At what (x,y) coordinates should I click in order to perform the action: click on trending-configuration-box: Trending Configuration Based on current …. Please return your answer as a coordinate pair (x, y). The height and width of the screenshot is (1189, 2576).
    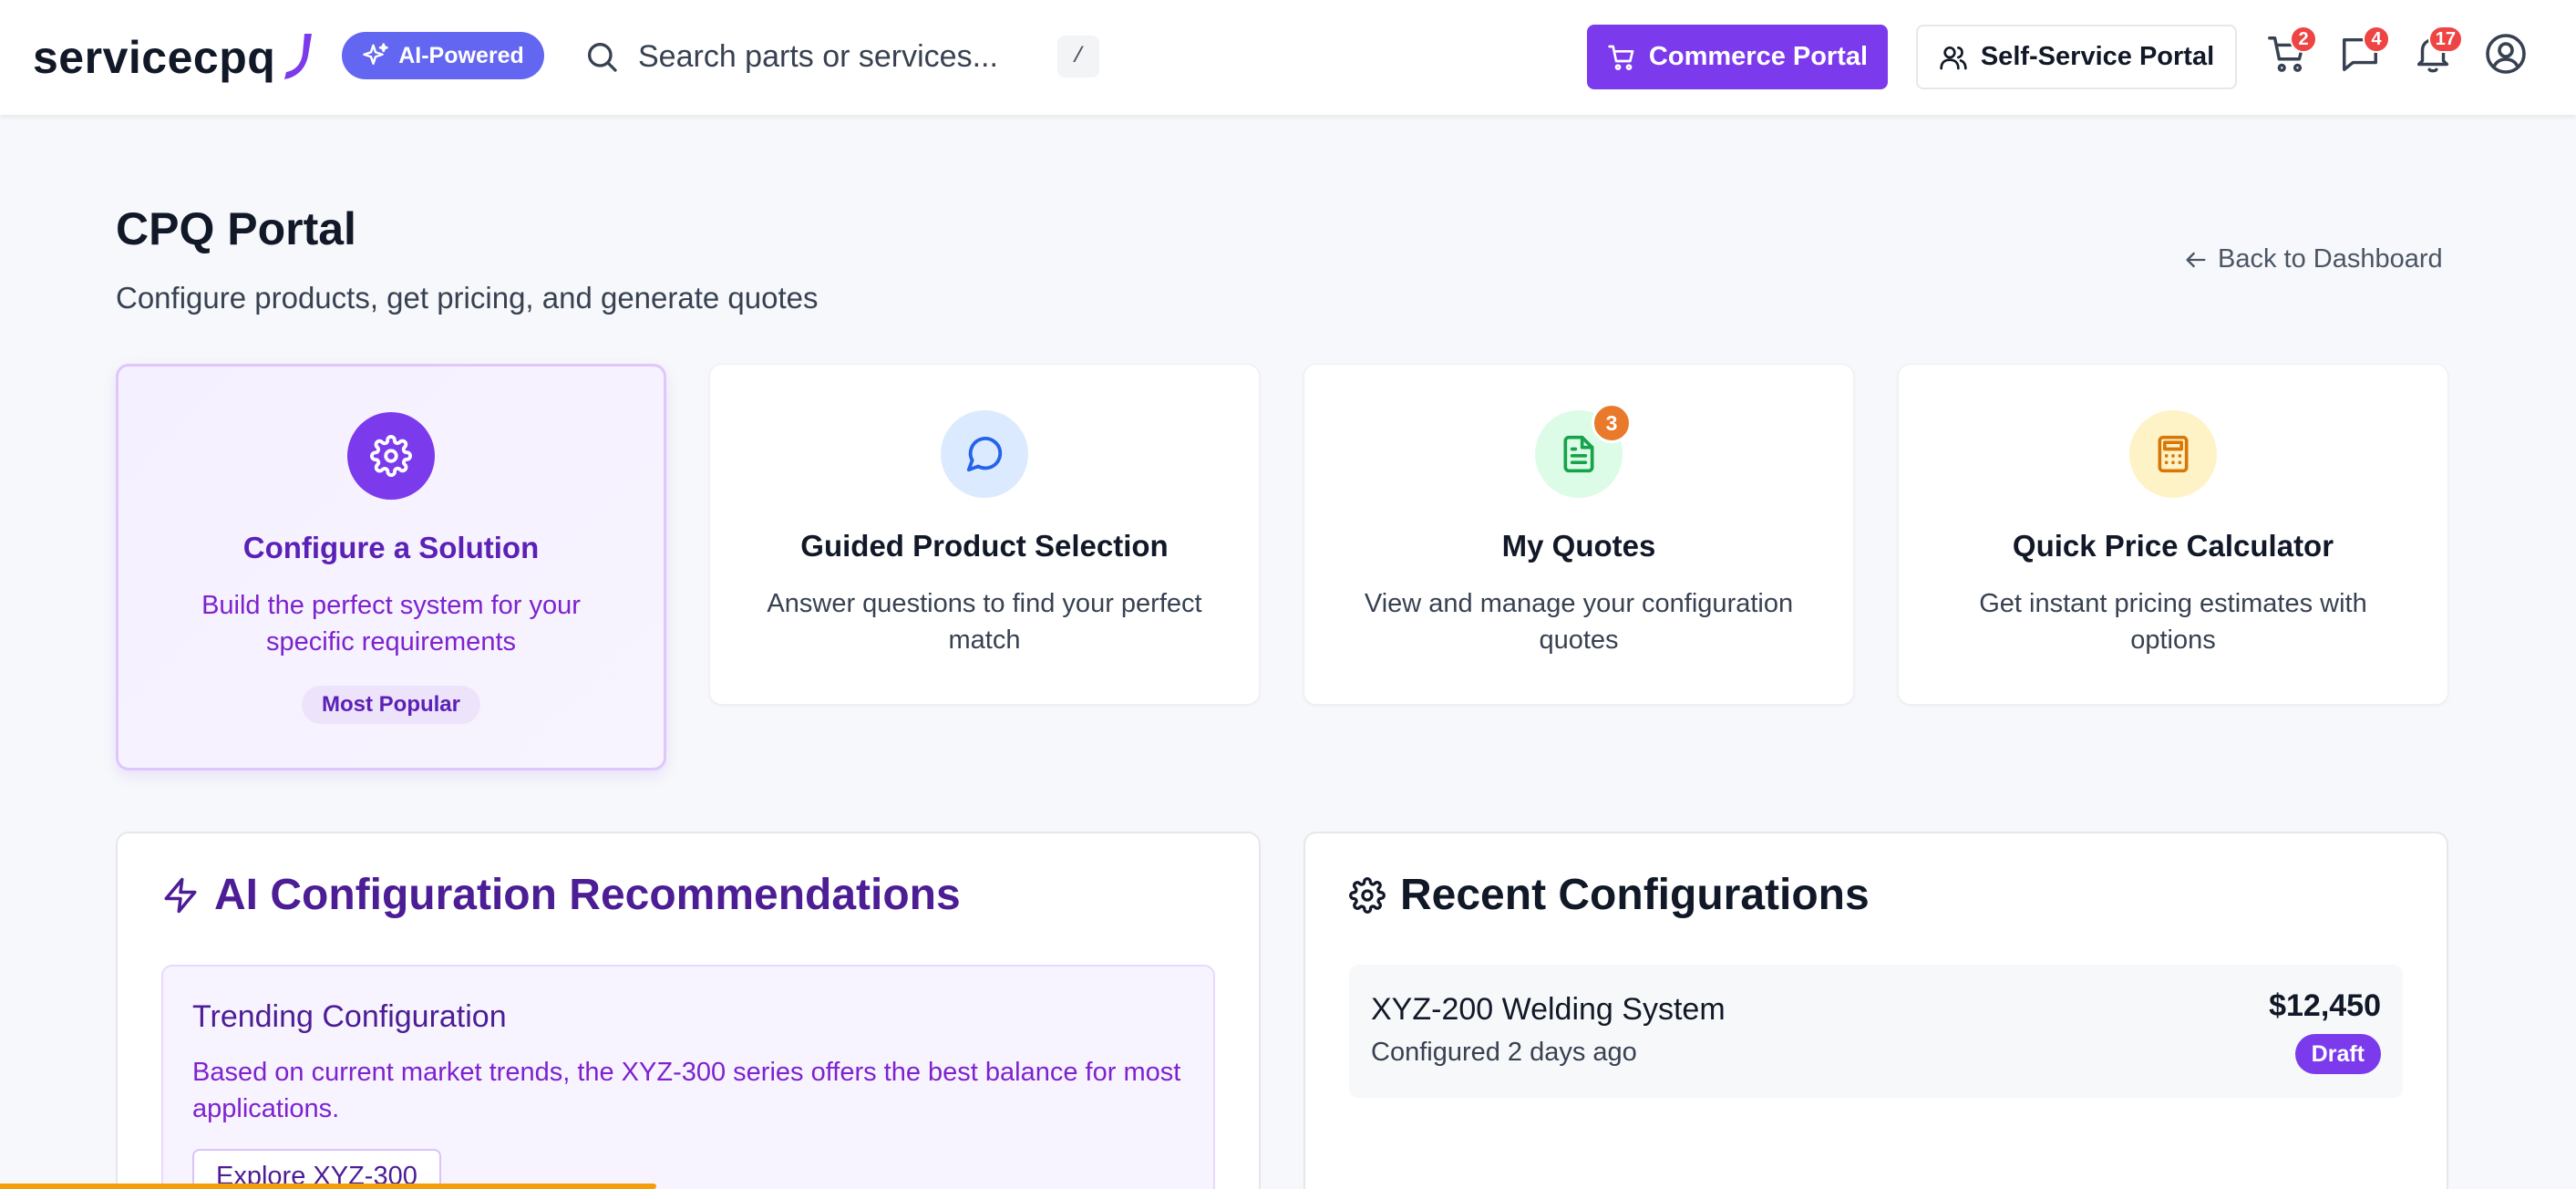
    Looking at the image, I should click on (688, 1077).